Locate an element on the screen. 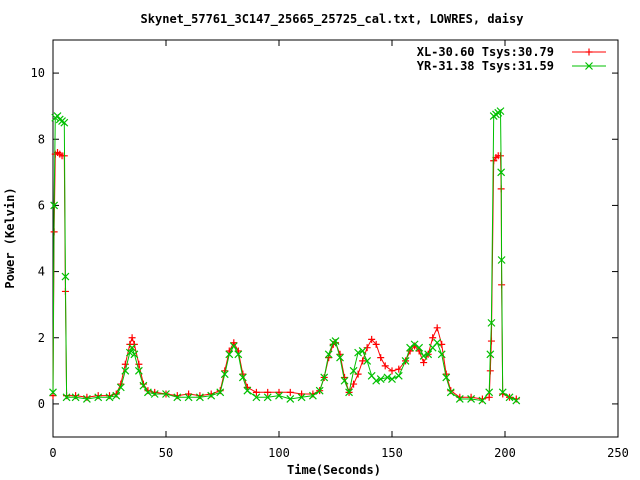  y-tick-label: 4 is located at coordinates (41, 272).